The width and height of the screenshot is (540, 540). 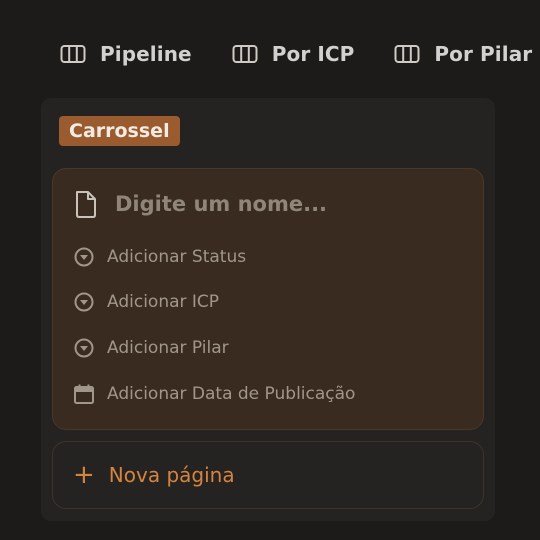 I want to click on page-icon, so click(x=86, y=204).